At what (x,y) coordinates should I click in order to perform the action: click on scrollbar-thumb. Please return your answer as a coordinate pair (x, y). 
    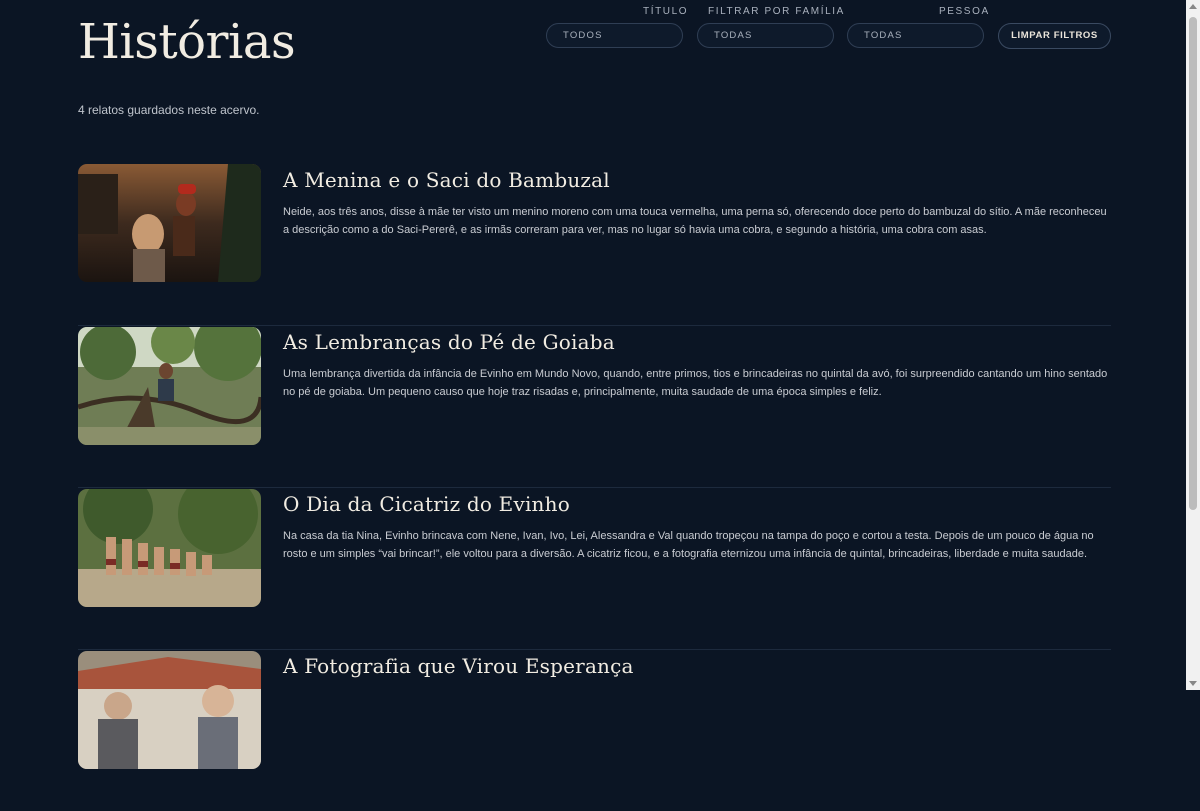
    Looking at the image, I should click on (1193, 263).